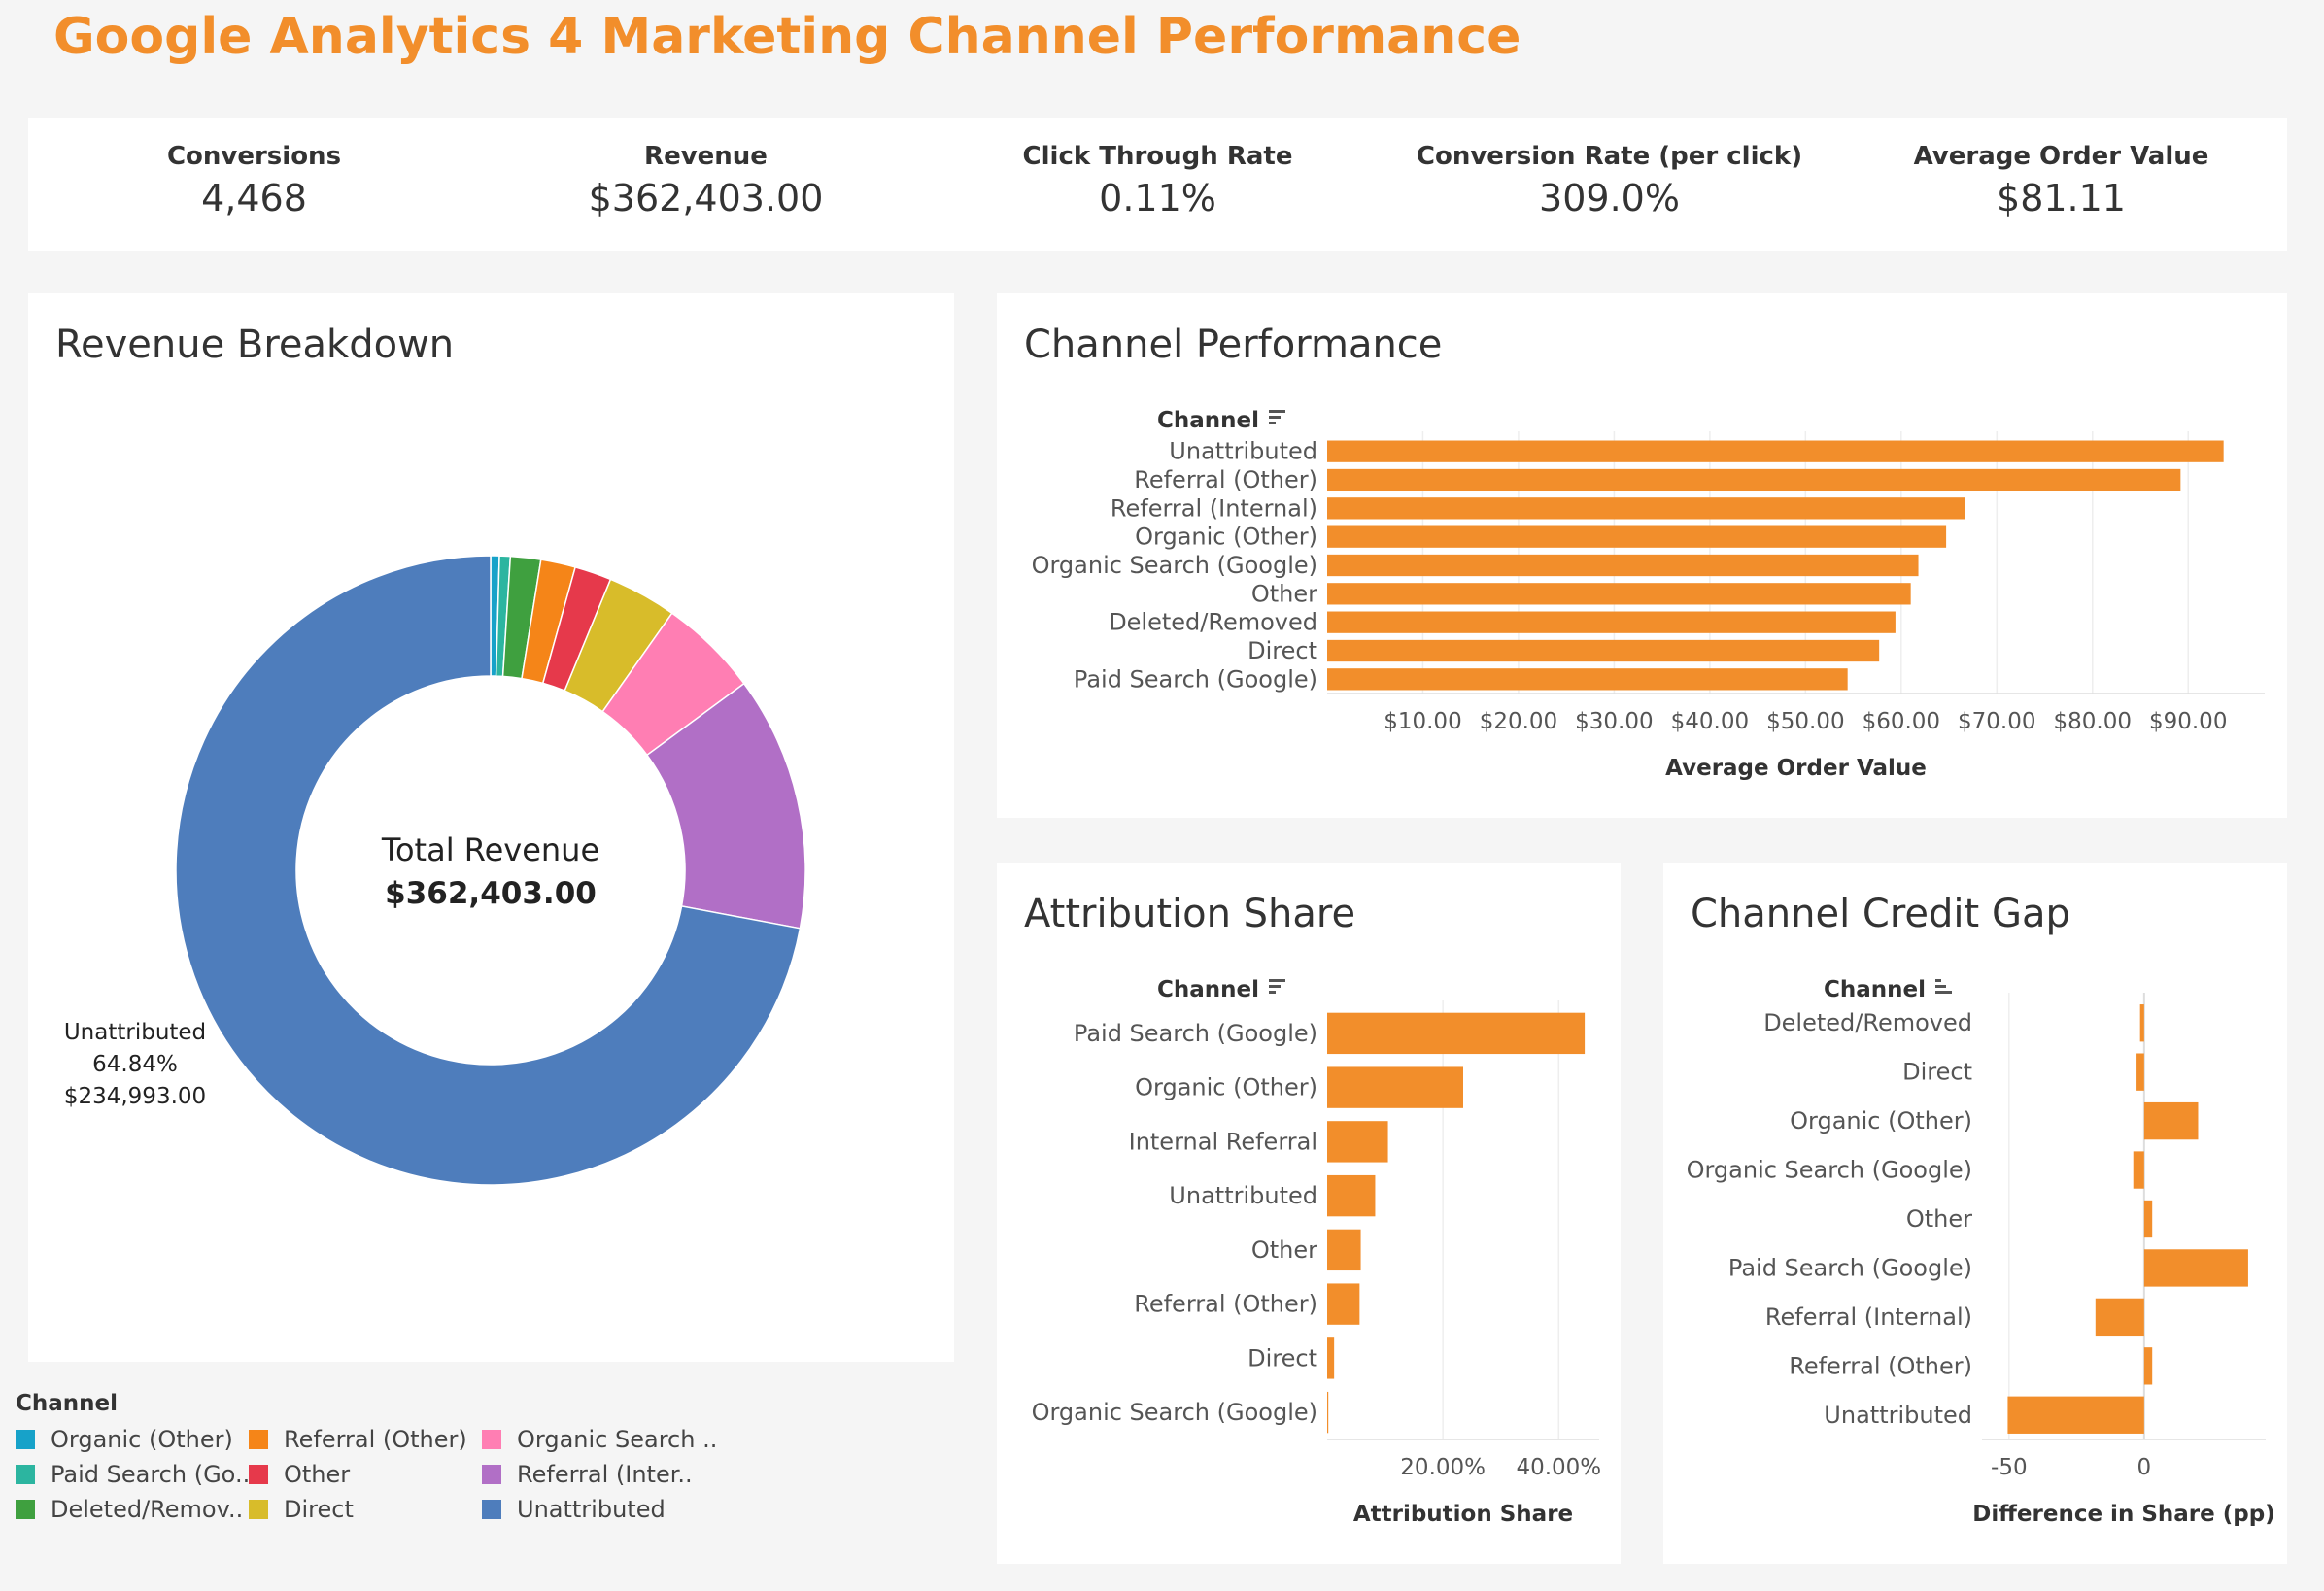  I want to click on legend-item-referral-inter: Referral (Inter.., so click(599, 1474).